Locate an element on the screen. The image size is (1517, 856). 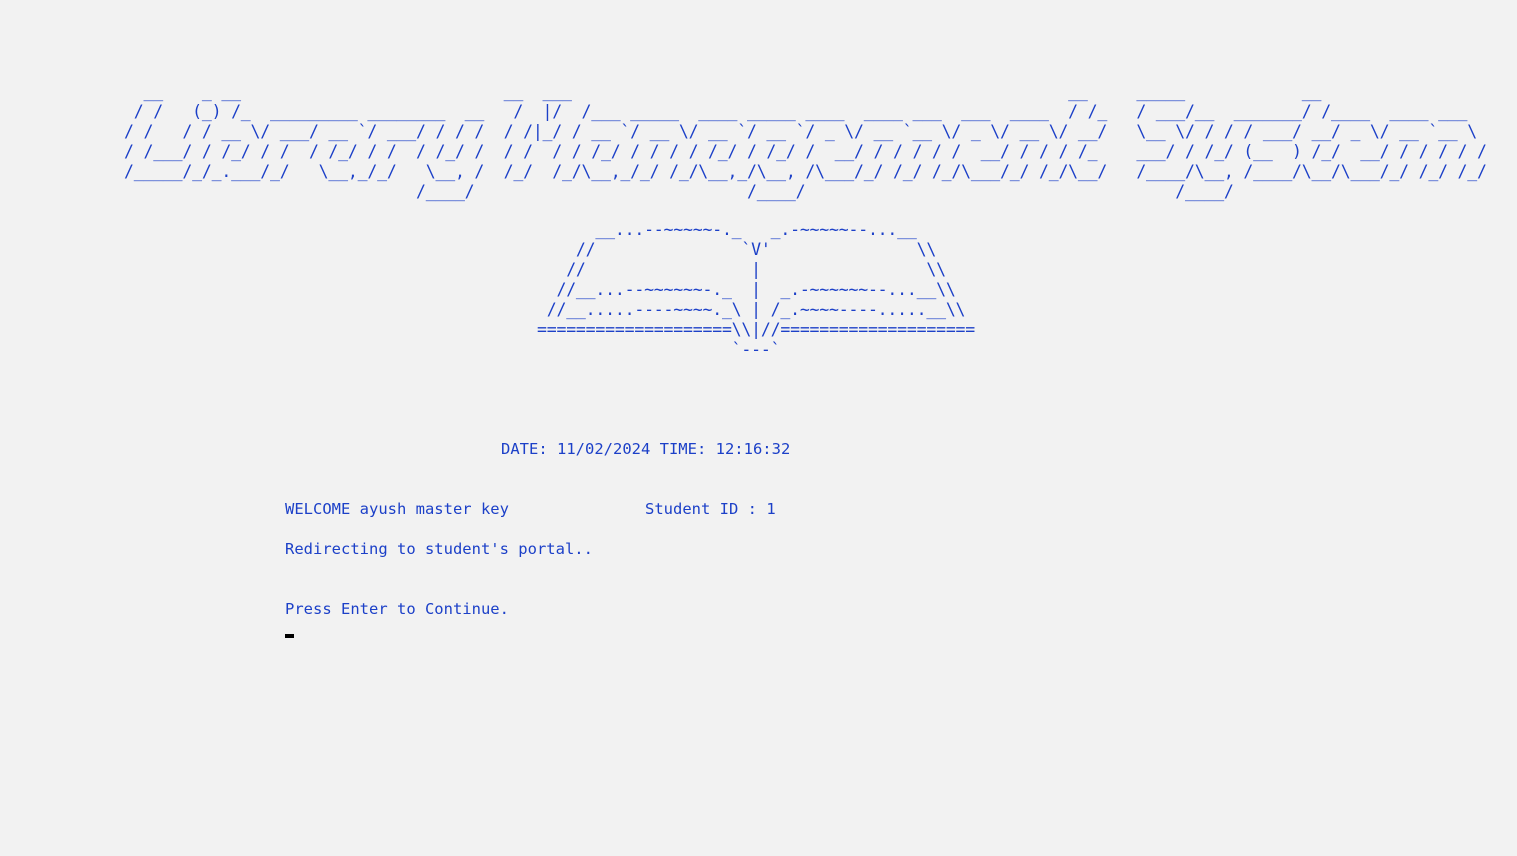
welcome-message: WELCOME ayush master key is located at coordinates (397, 509).